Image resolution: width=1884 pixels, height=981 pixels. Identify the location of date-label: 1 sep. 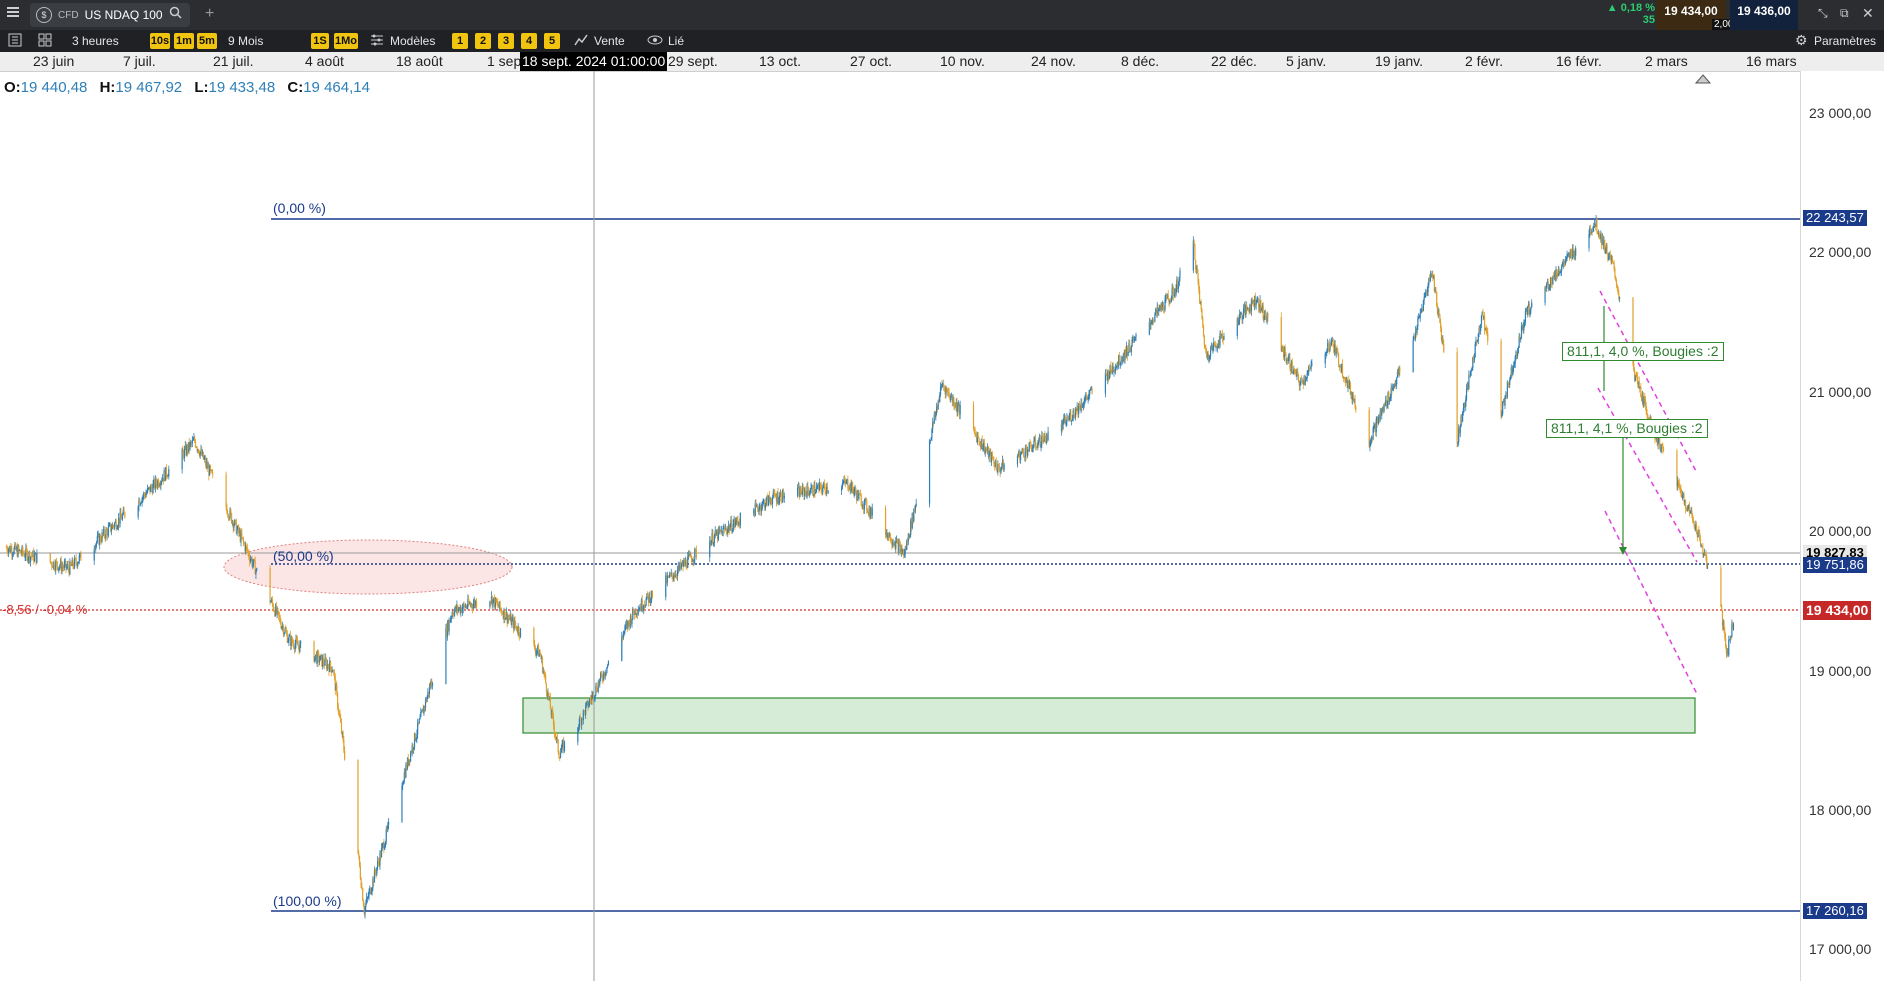
(504, 61).